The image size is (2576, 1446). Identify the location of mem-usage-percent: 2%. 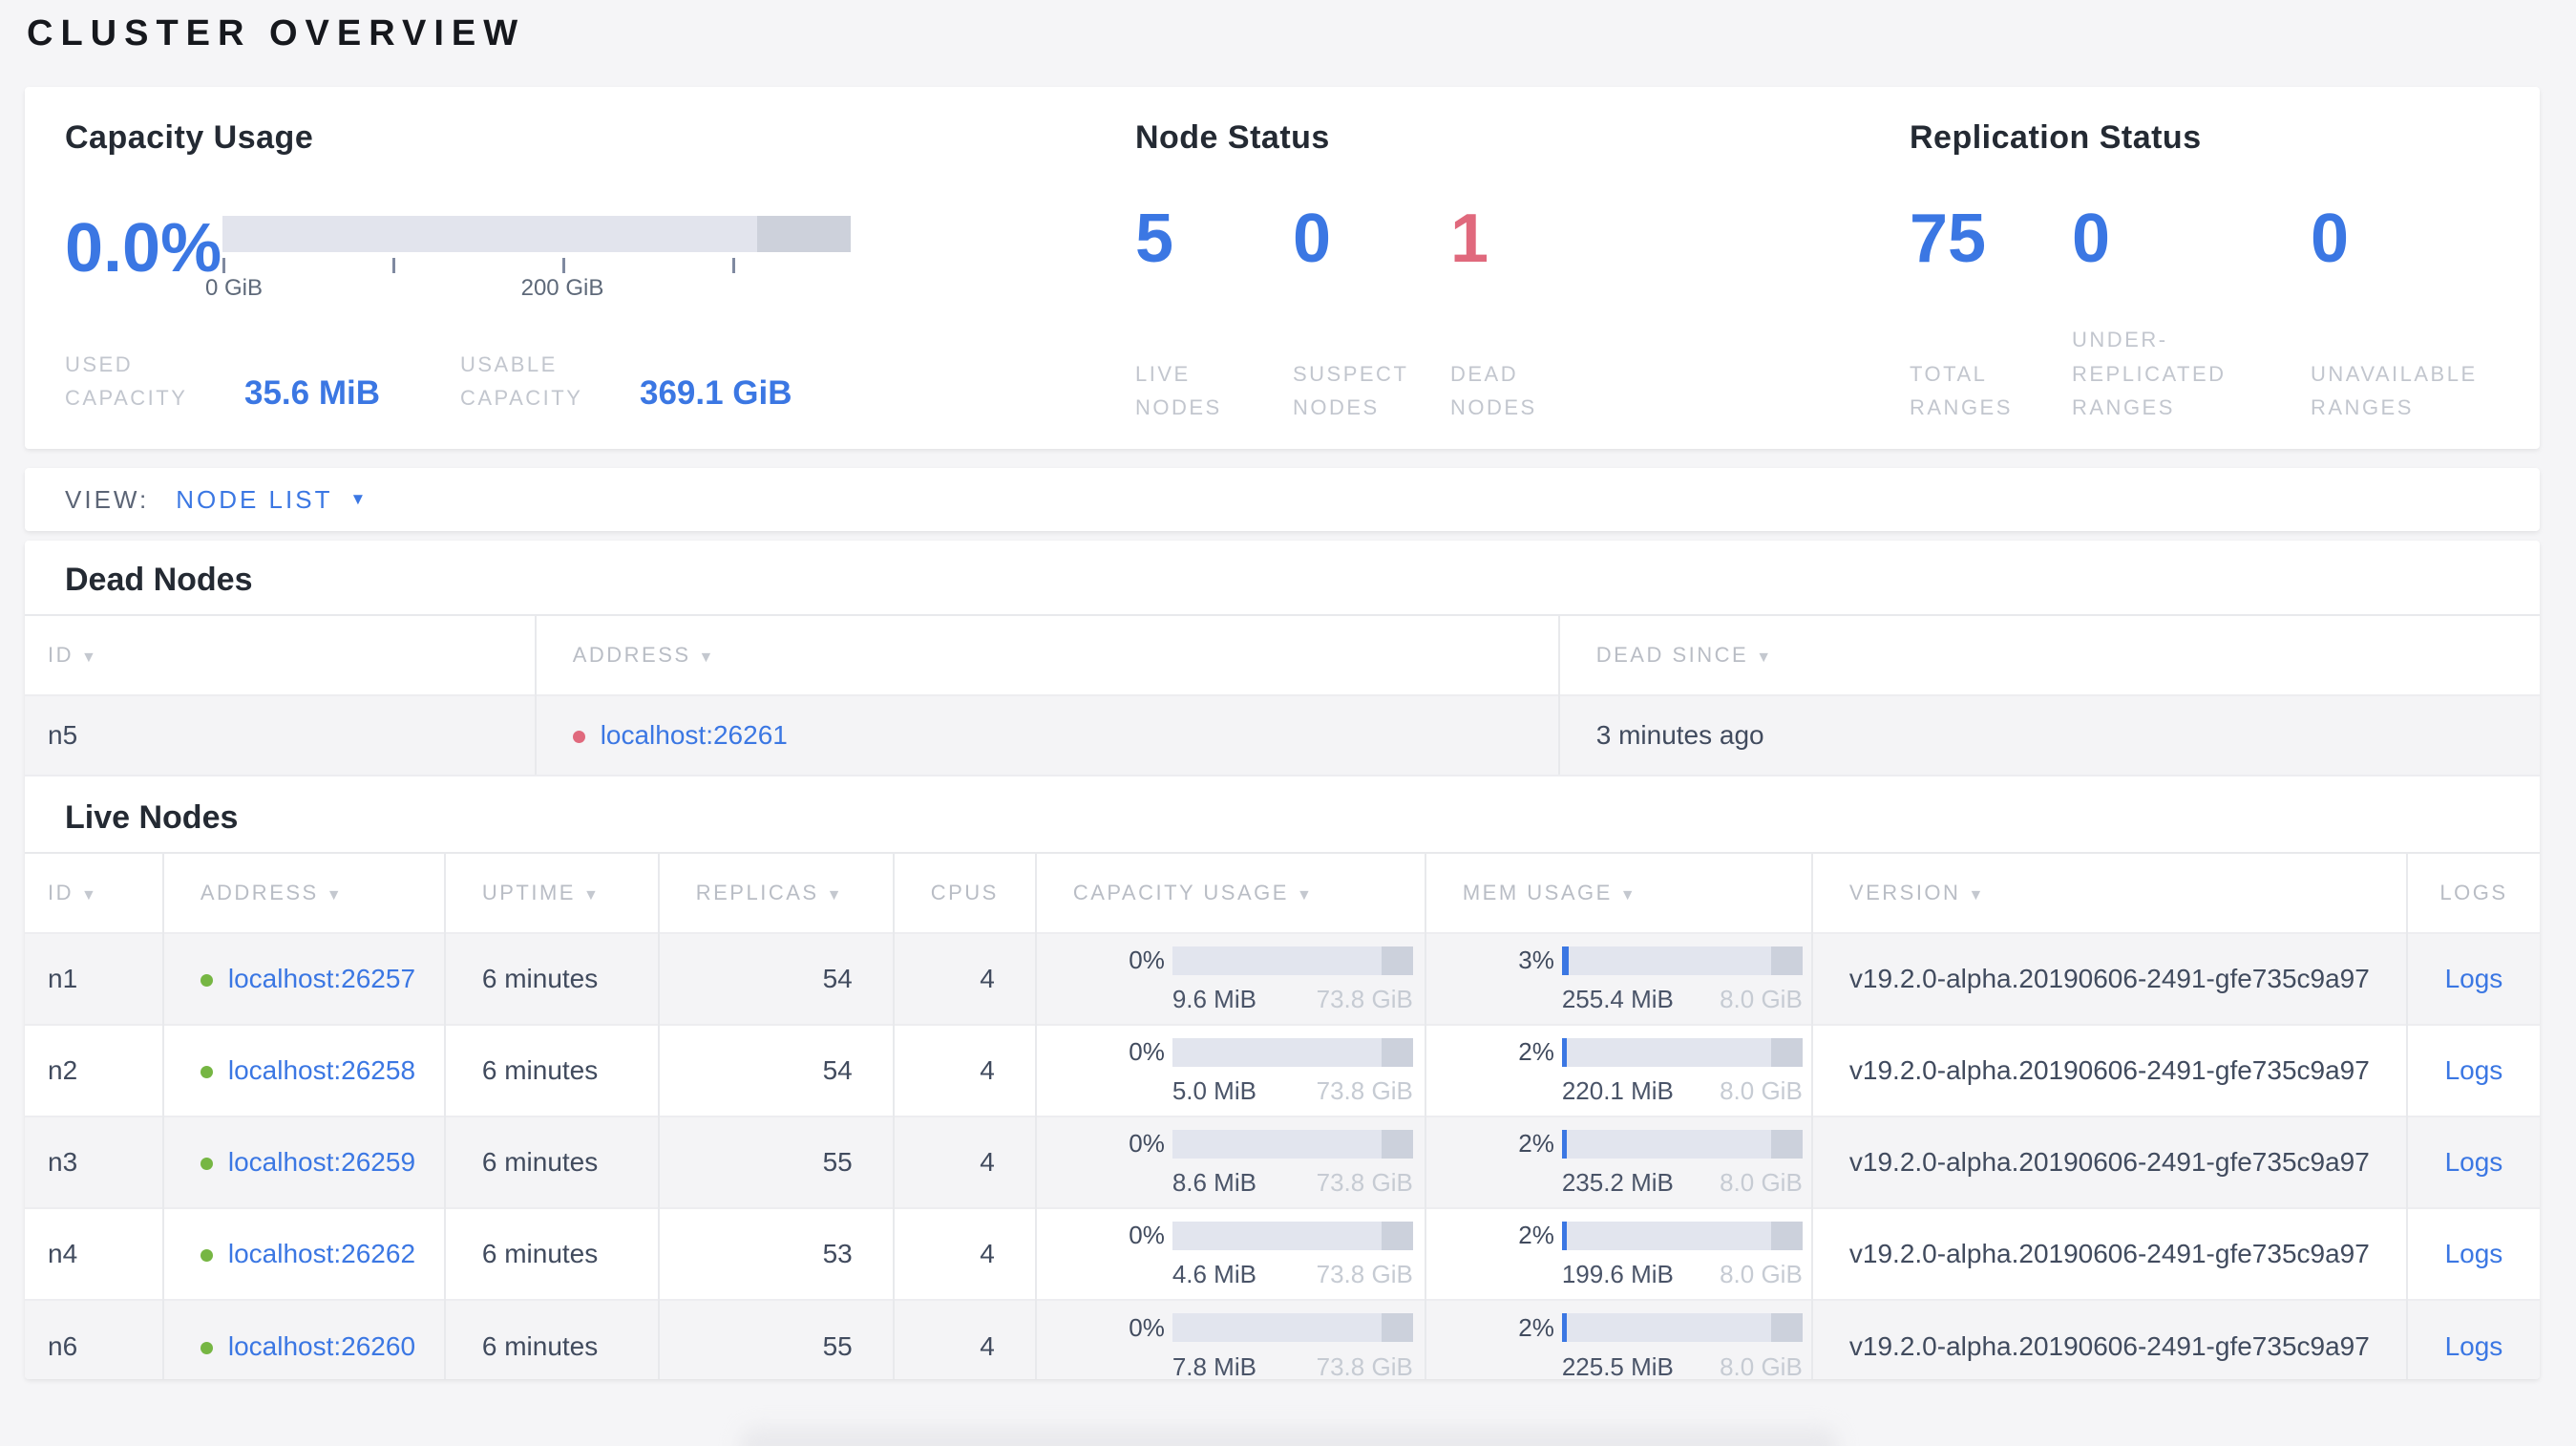
(1536, 1052).